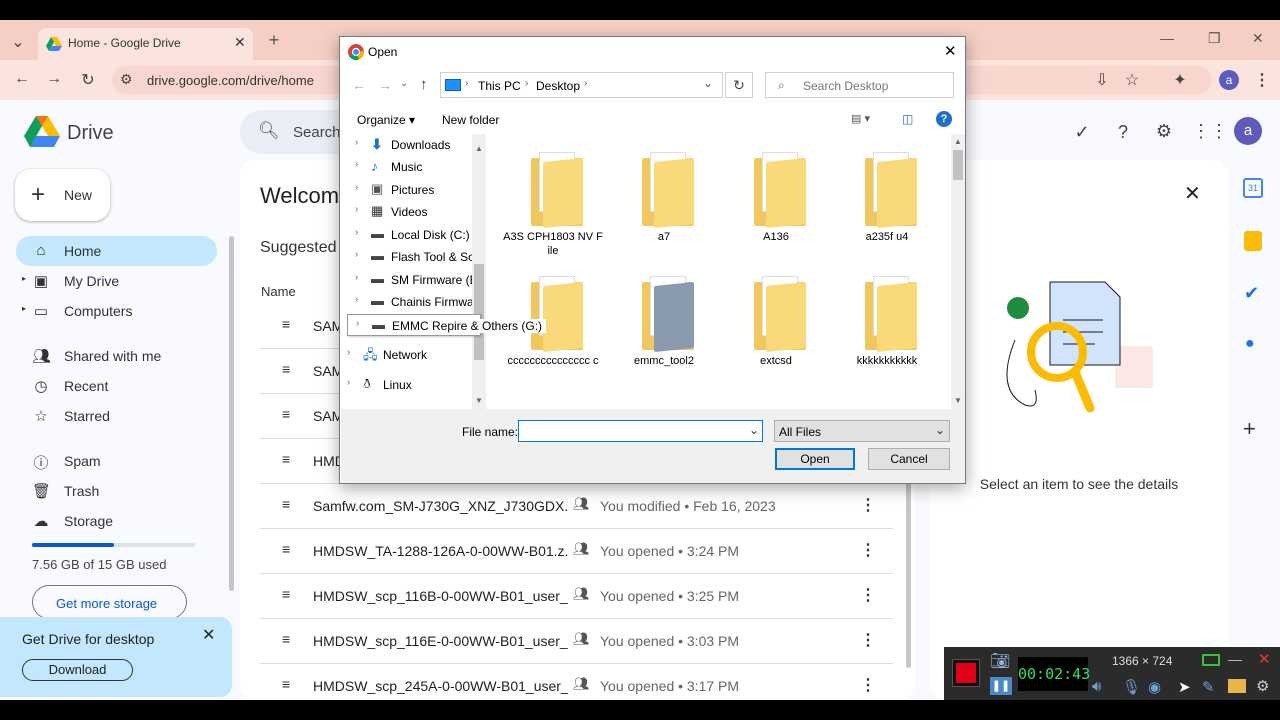 The height and width of the screenshot is (720, 1280). Describe the element at coordinates (1000, 661) in the screenshot. I see `camera-icon: 📷︎` at that location.